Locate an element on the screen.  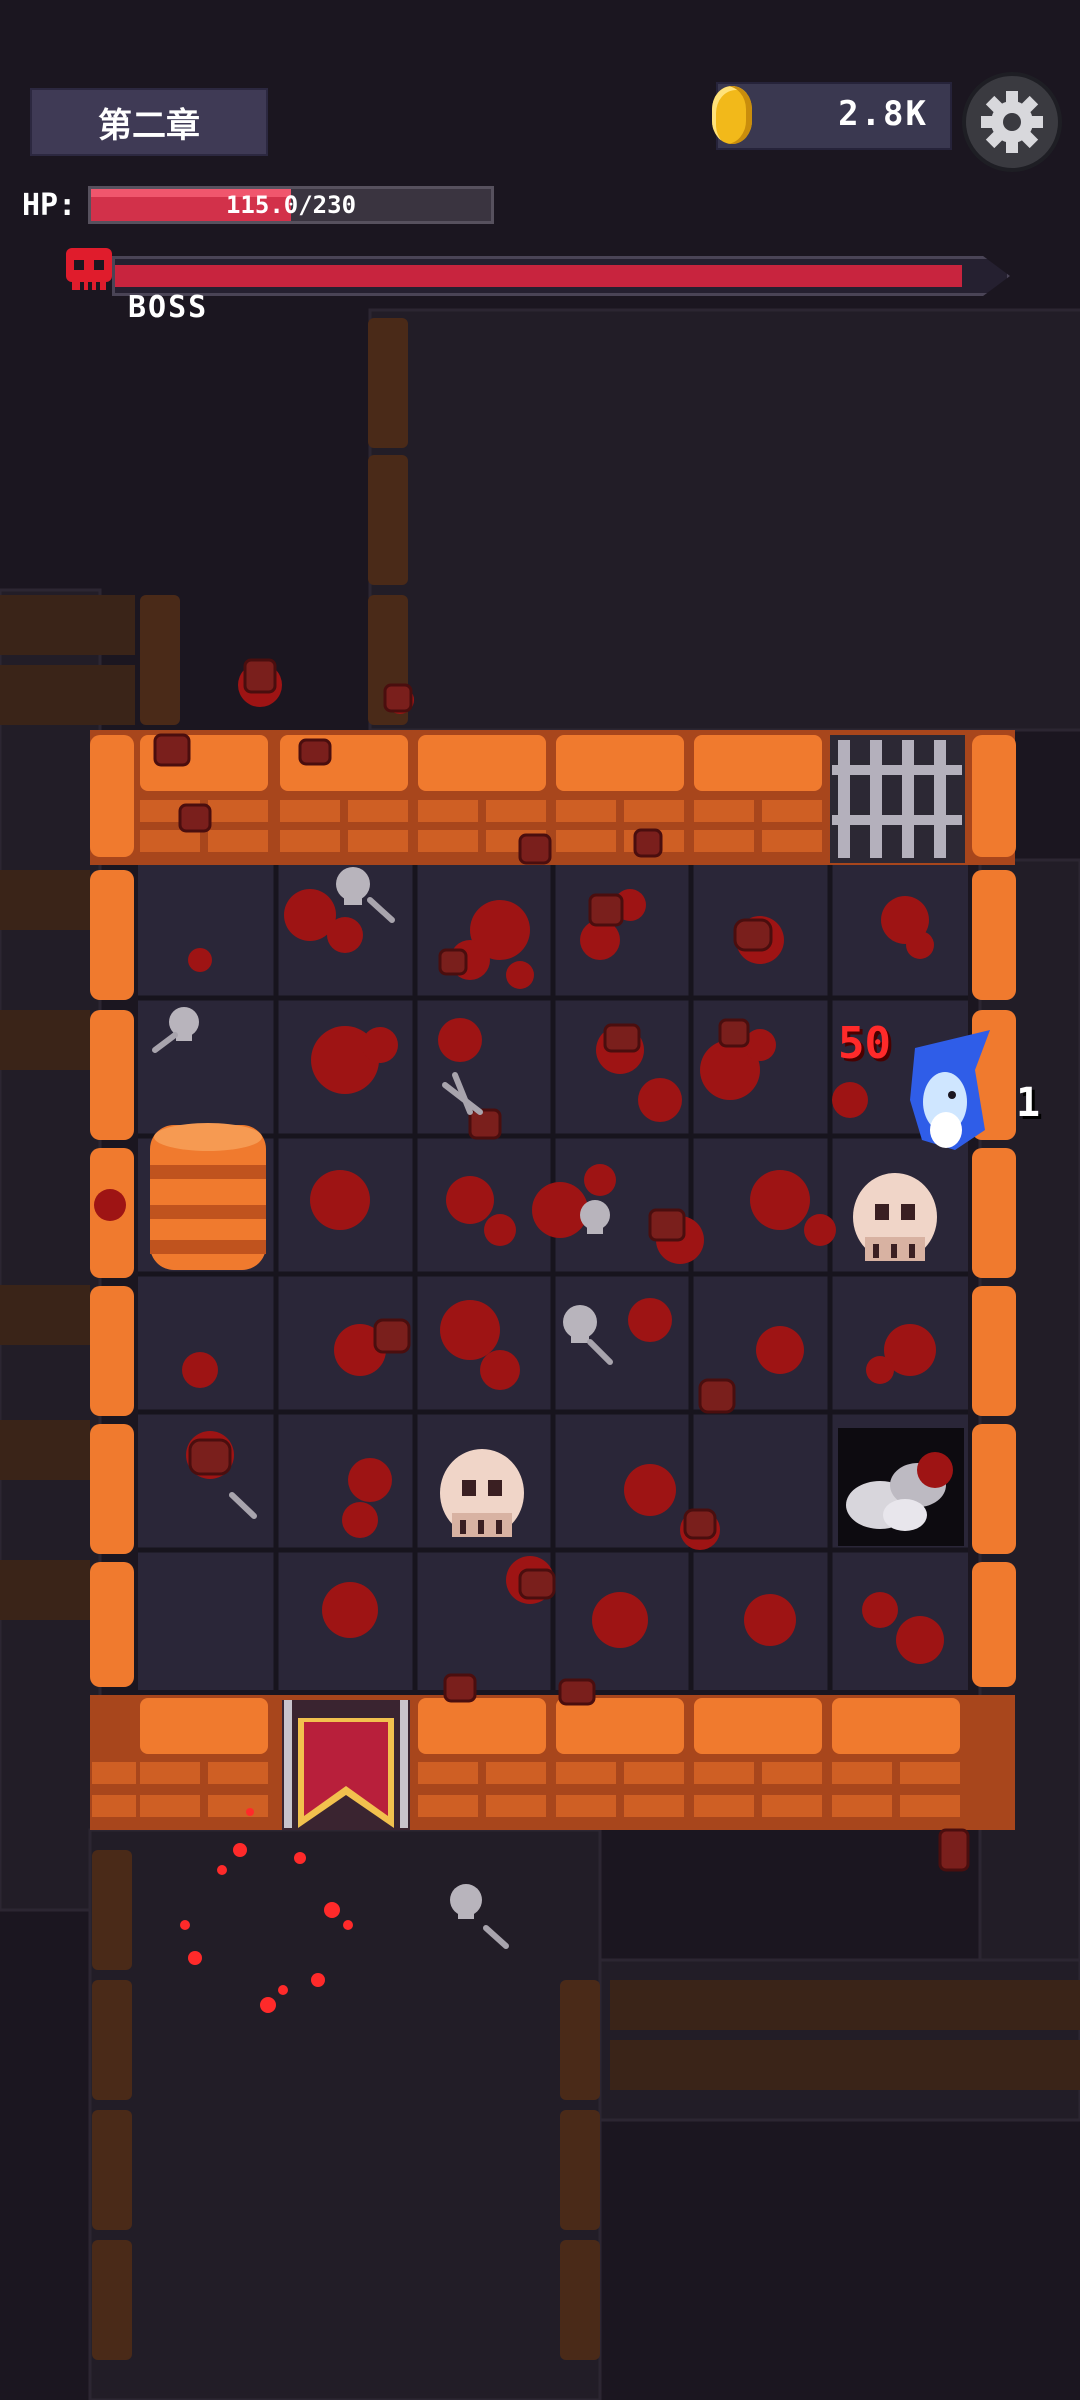
boss-hp-bar is located at coordinates (561, 276).